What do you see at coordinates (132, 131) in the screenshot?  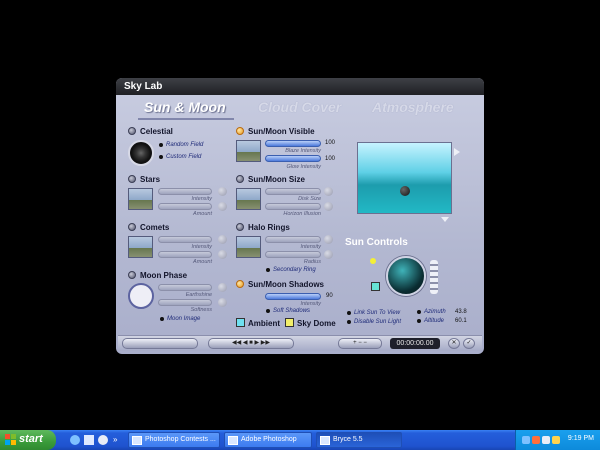 I see `celestial-toggle` at bounding box center [132, 131].